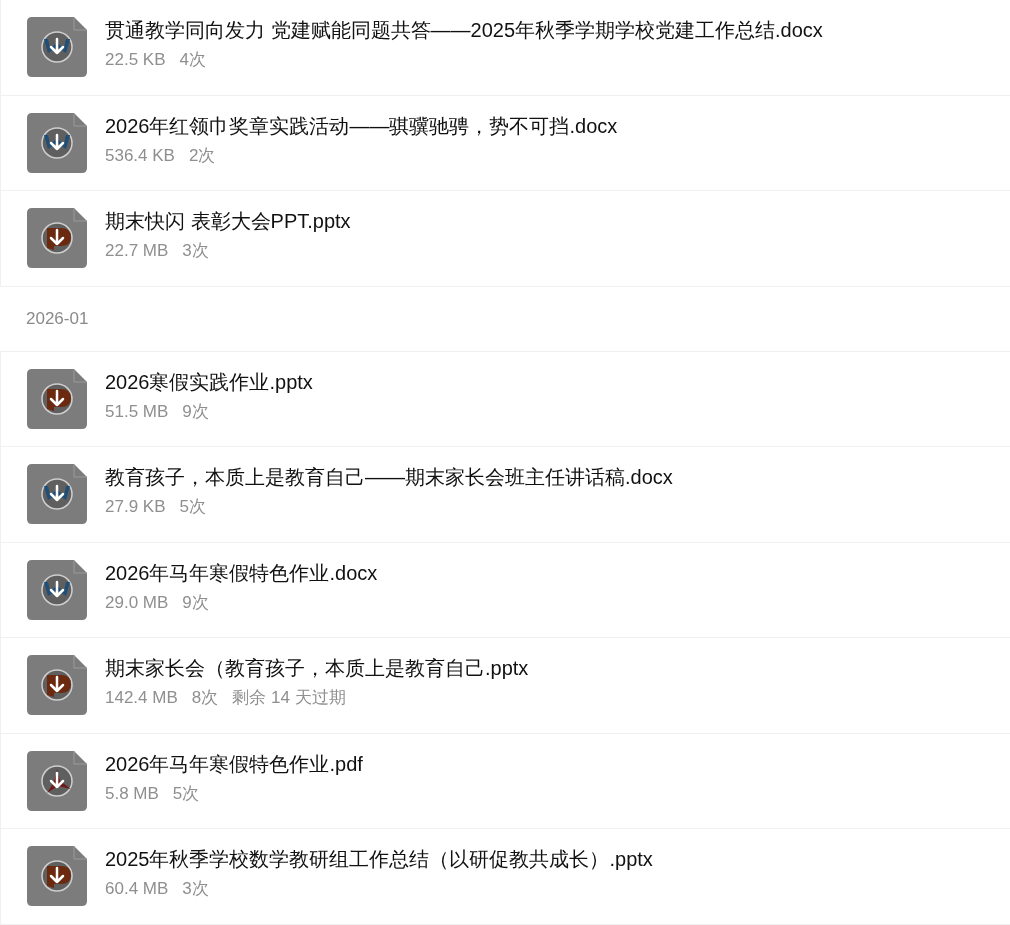  I want to click on file-row: 期末家长会（教育孩子，本质上是教育自己.pptx 142.4 MB 8次 剩余 14 天过期, so click(505, 686).